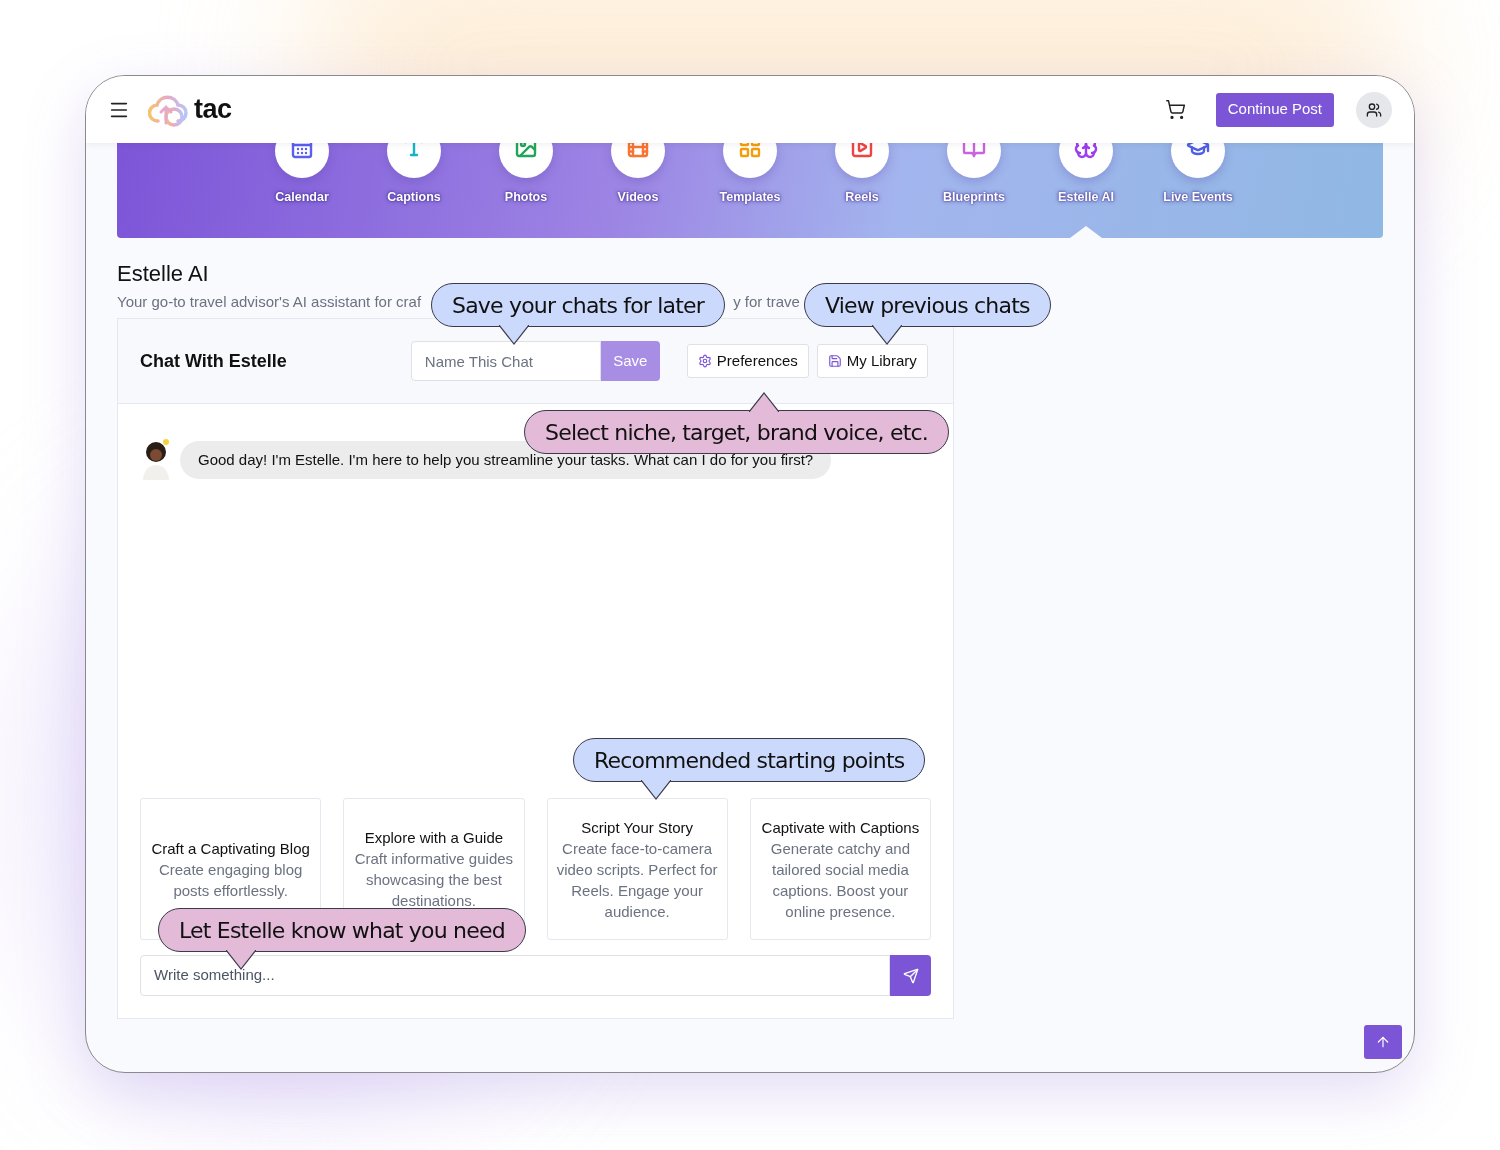  I want to click on suggestion-description: Create engaging blog posts effortlessly., so click(230, 880).